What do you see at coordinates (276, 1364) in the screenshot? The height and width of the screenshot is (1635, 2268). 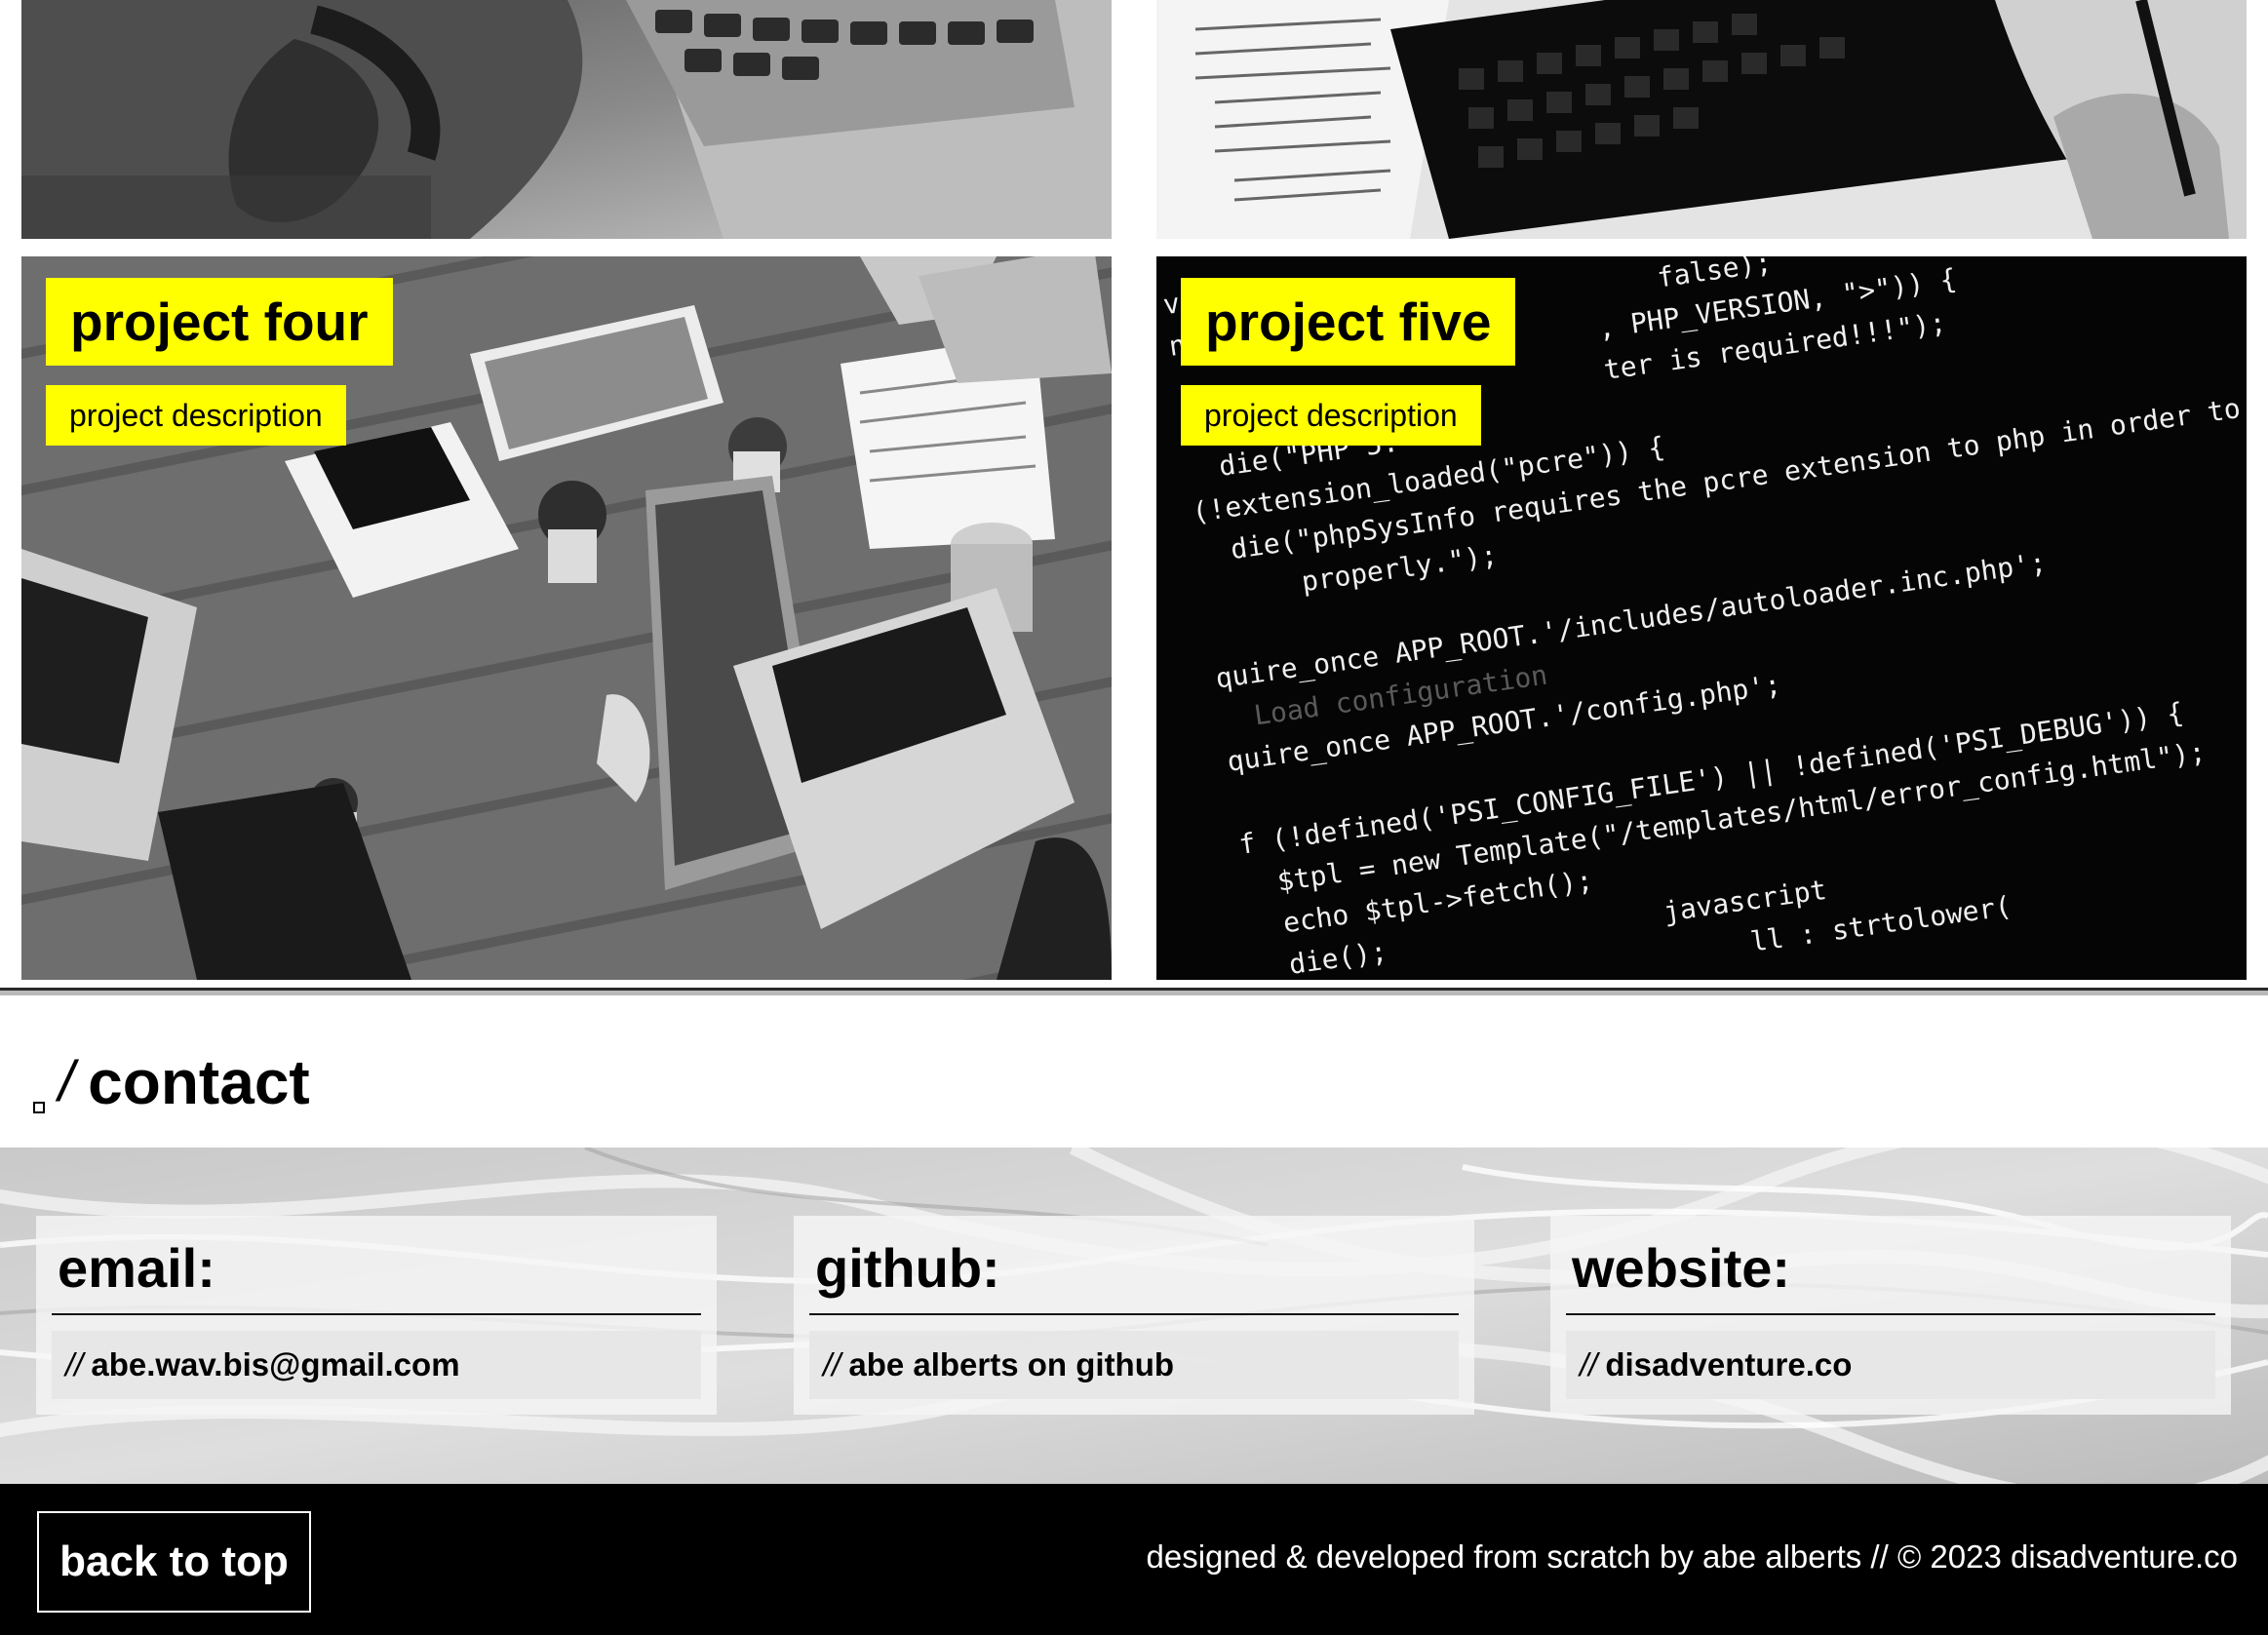 I see `email-link-text: abe.wav.bis@gmail.com` at bounding box center [276, 1364].